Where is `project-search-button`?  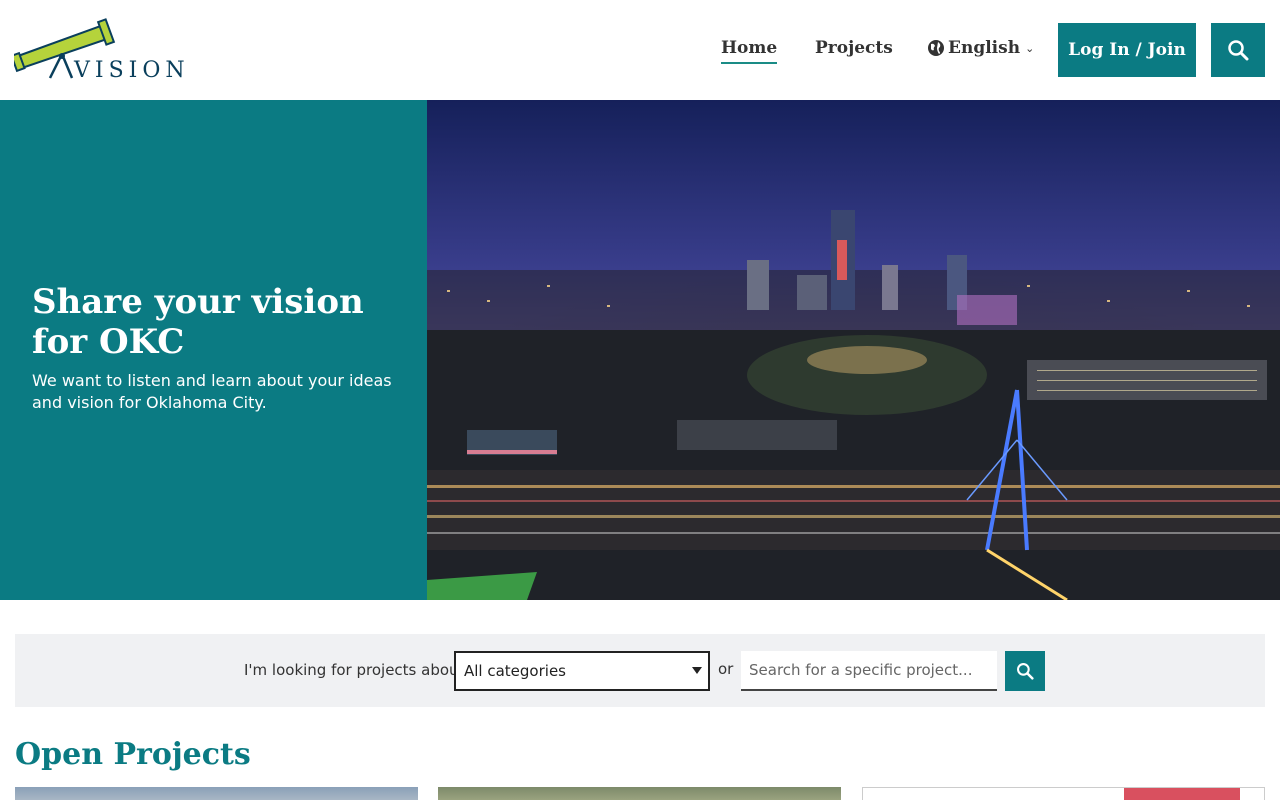 project-search-button is located at coordinates (1025, 671).